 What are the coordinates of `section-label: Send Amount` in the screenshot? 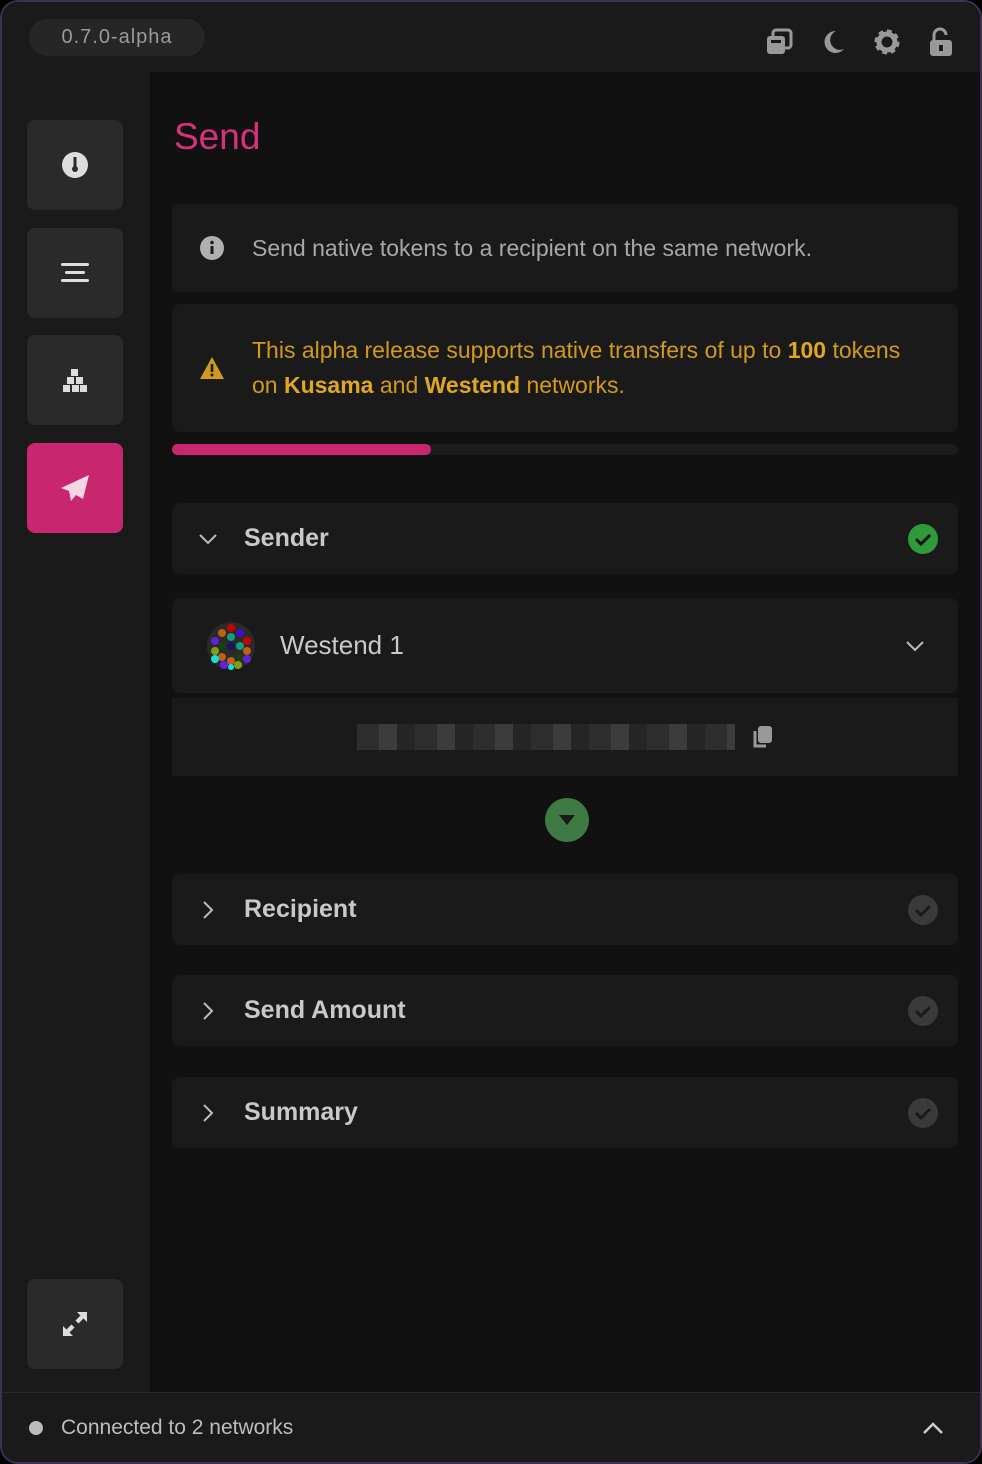 It's located at (325, 1010).